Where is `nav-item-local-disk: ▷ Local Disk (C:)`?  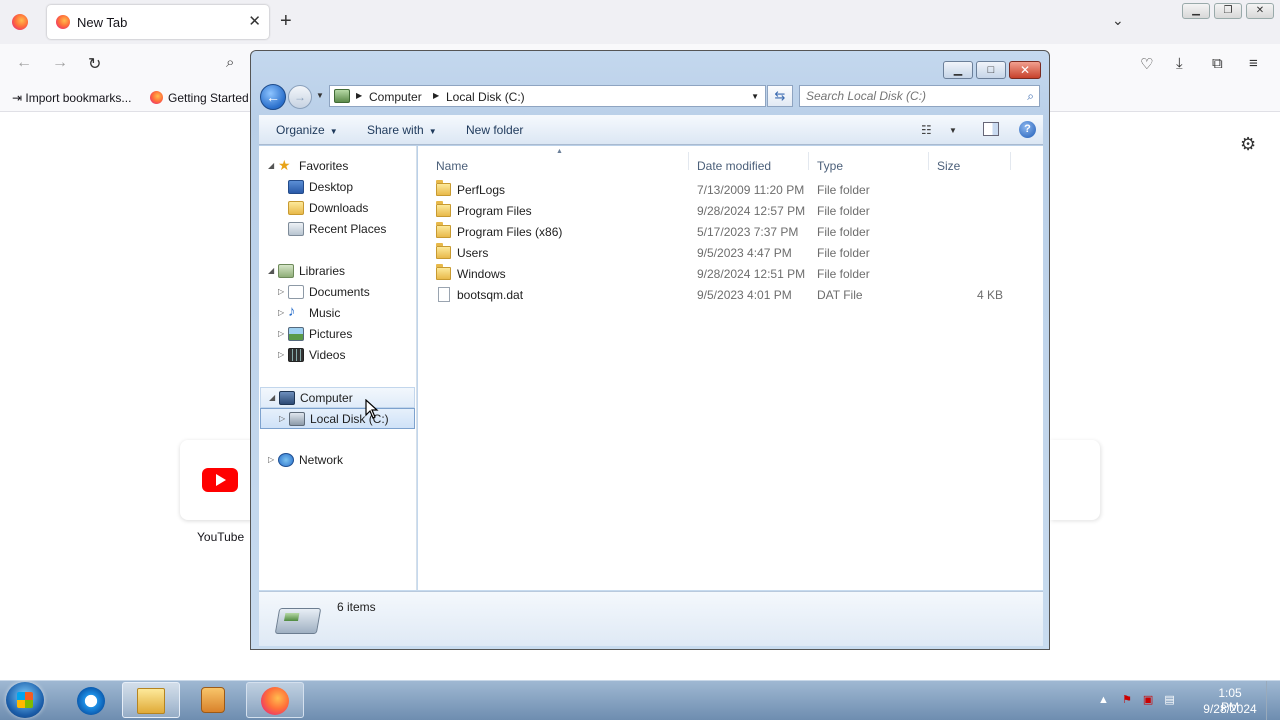 nav-item-local-disk: ▷ Local Disk (C:) is located at coordinates (337, 418).